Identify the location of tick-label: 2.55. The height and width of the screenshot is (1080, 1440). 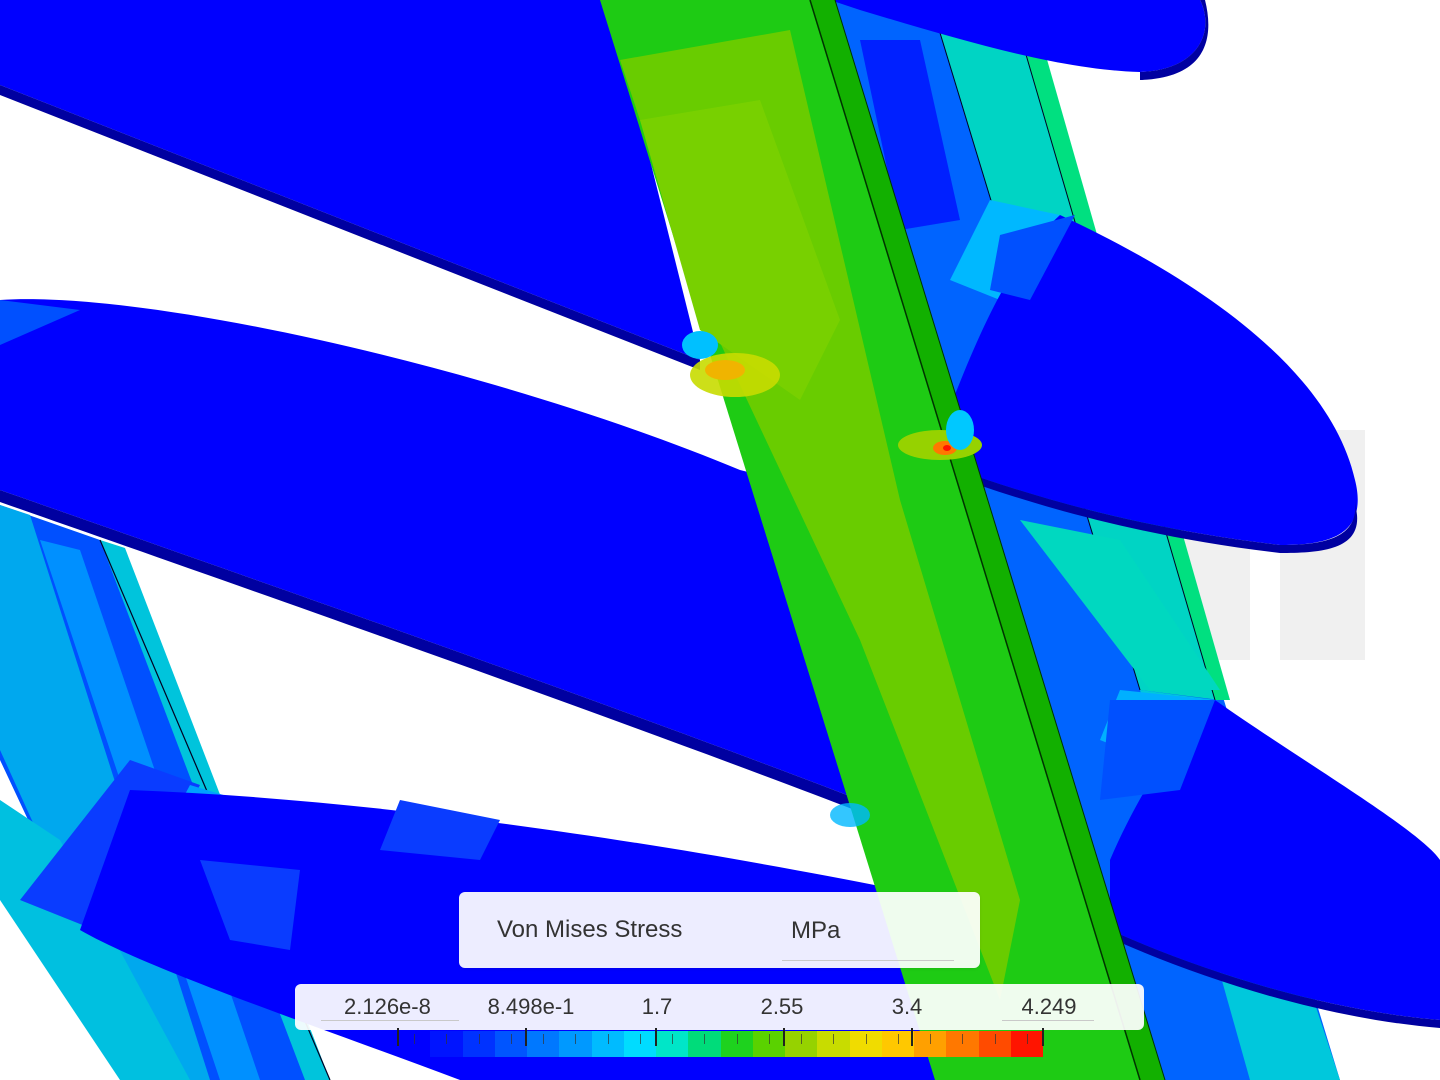
(782, 1006).